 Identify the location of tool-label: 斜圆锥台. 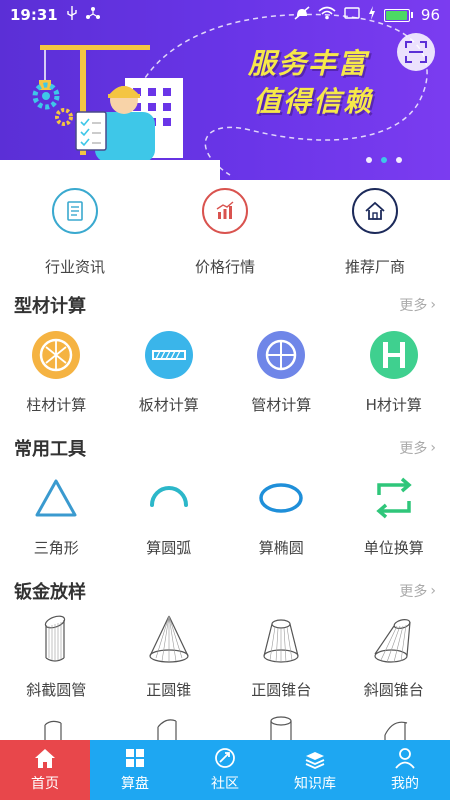
(393, 690).